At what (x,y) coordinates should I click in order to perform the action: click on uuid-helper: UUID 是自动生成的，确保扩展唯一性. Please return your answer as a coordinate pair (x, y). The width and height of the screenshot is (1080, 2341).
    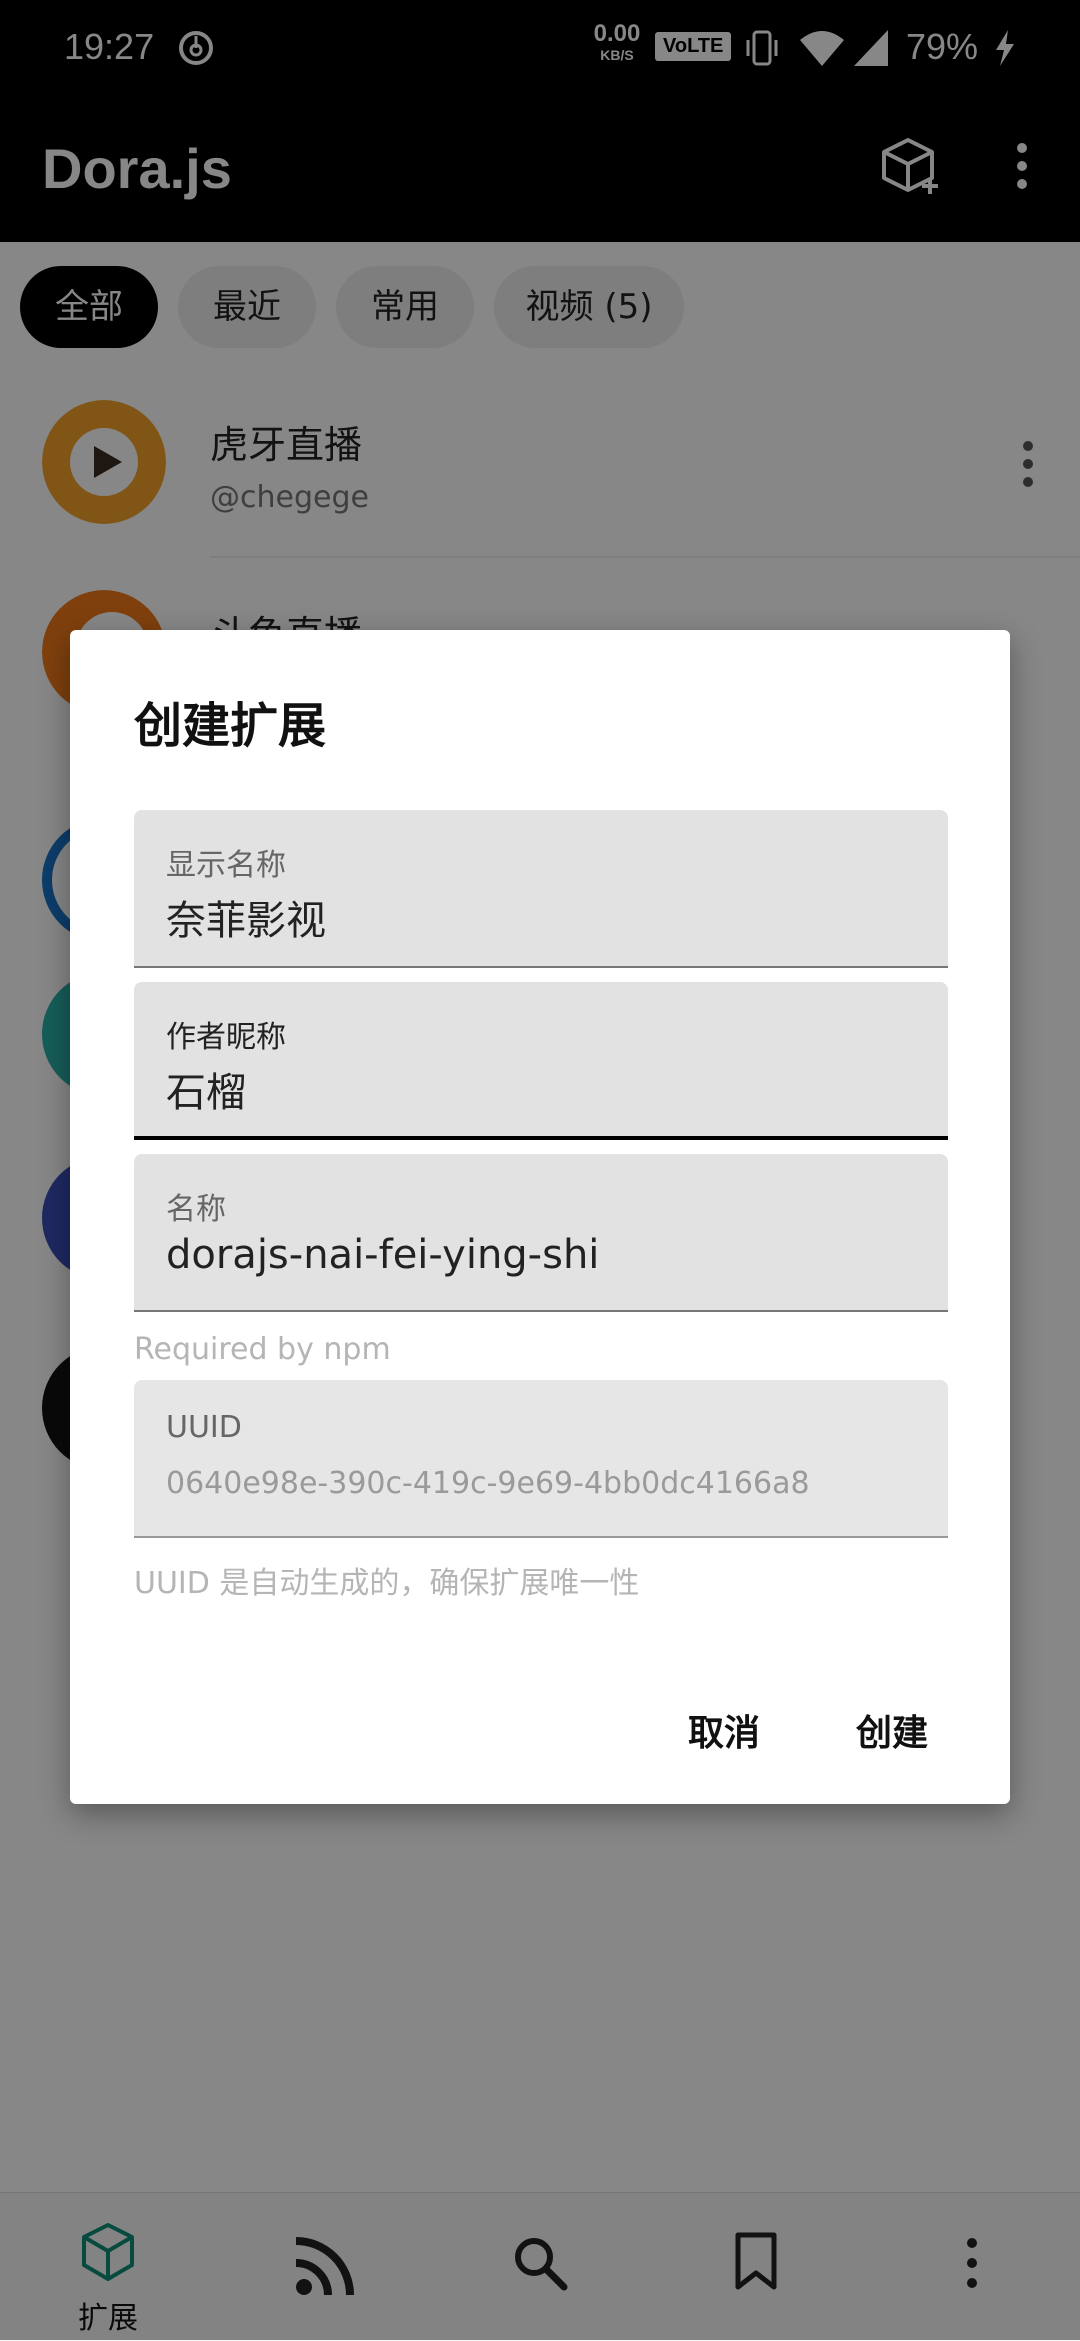
    Looking at the image, I should click on (387, 1583).